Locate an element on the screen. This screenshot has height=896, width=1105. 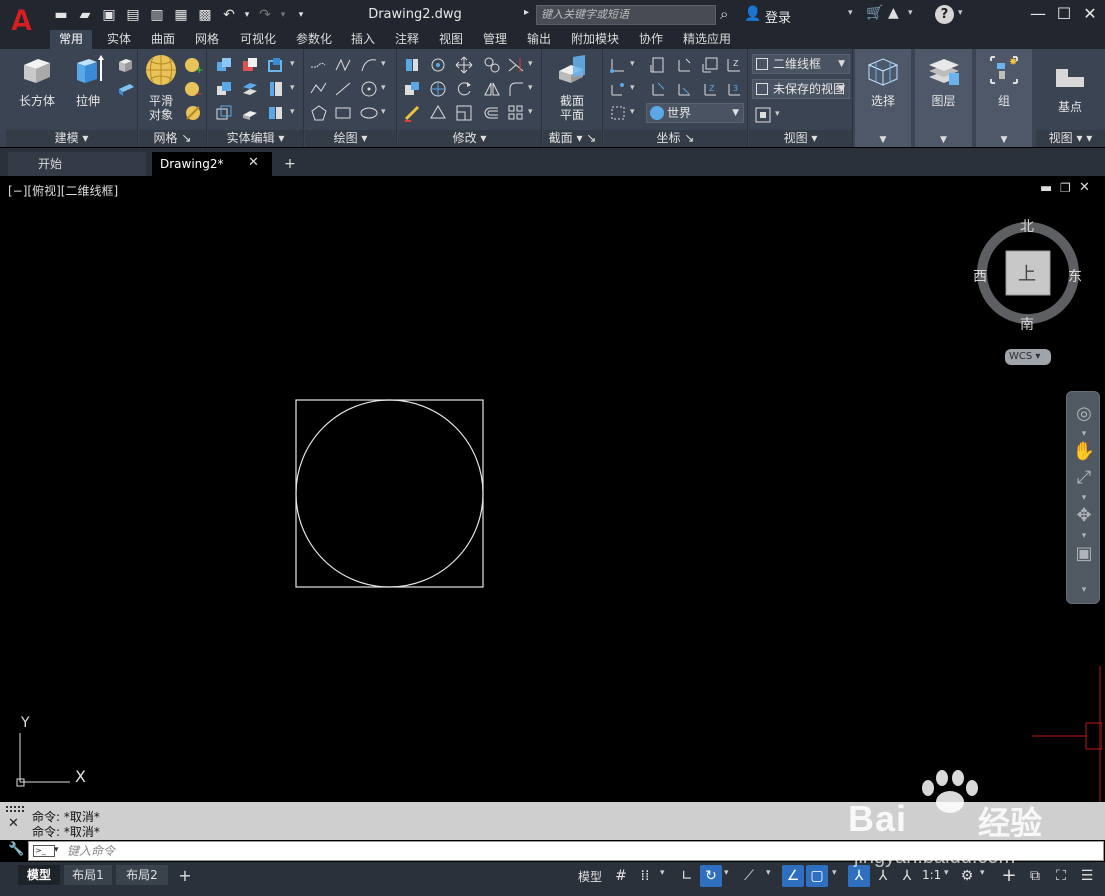
union-icon is located at coordinates (224, 65).